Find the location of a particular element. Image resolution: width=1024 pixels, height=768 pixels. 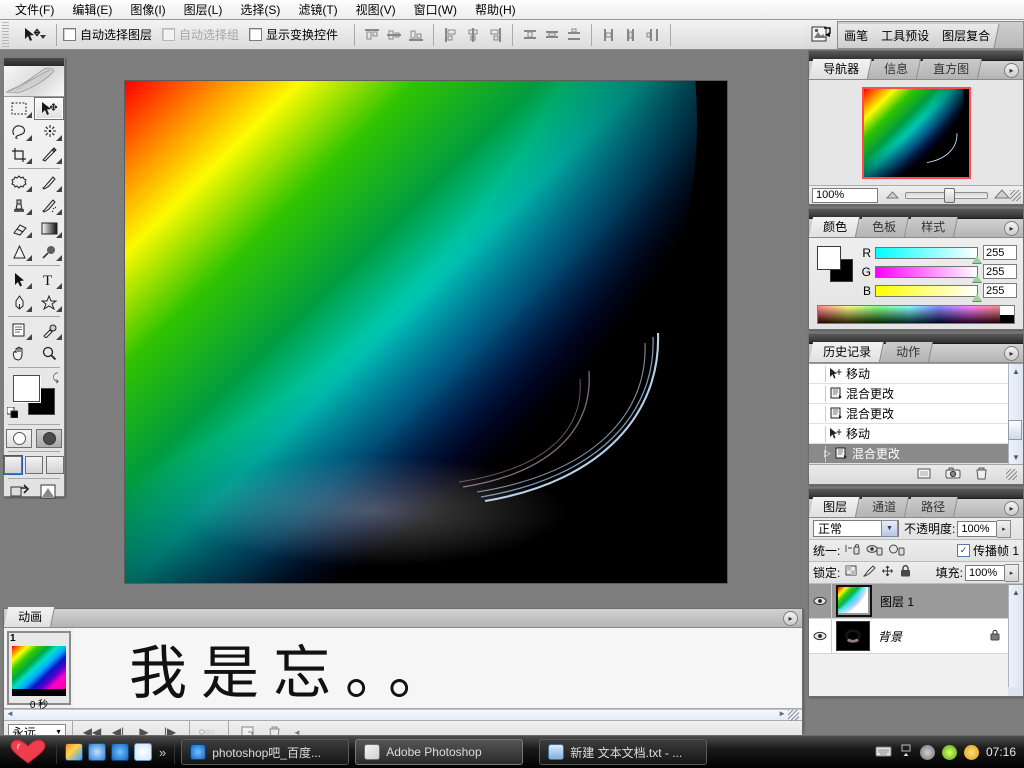

color-spectrum-ramp is located at coordinates (916, 314).